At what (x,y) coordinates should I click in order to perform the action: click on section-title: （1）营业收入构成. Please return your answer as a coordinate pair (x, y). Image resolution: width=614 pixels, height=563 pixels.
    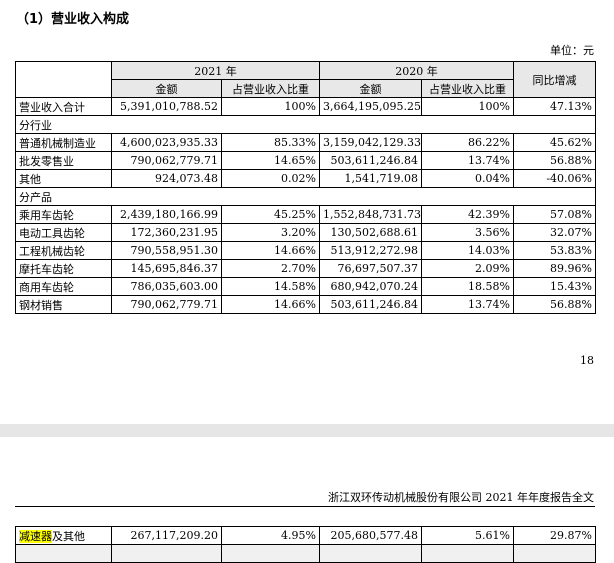
    Looking at the image, I should click on (73, 19).